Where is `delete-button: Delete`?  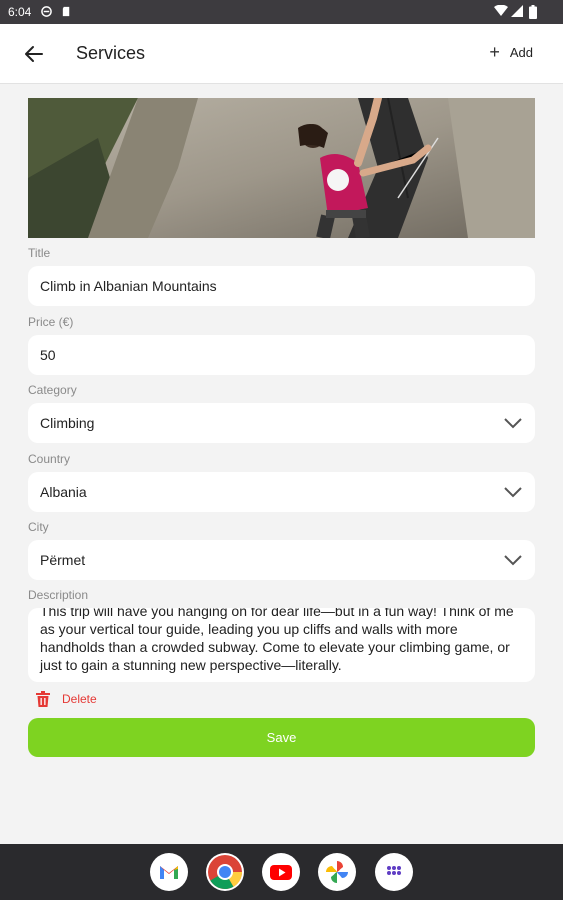
delete-button: Delete is located at coordinates (66, 699).